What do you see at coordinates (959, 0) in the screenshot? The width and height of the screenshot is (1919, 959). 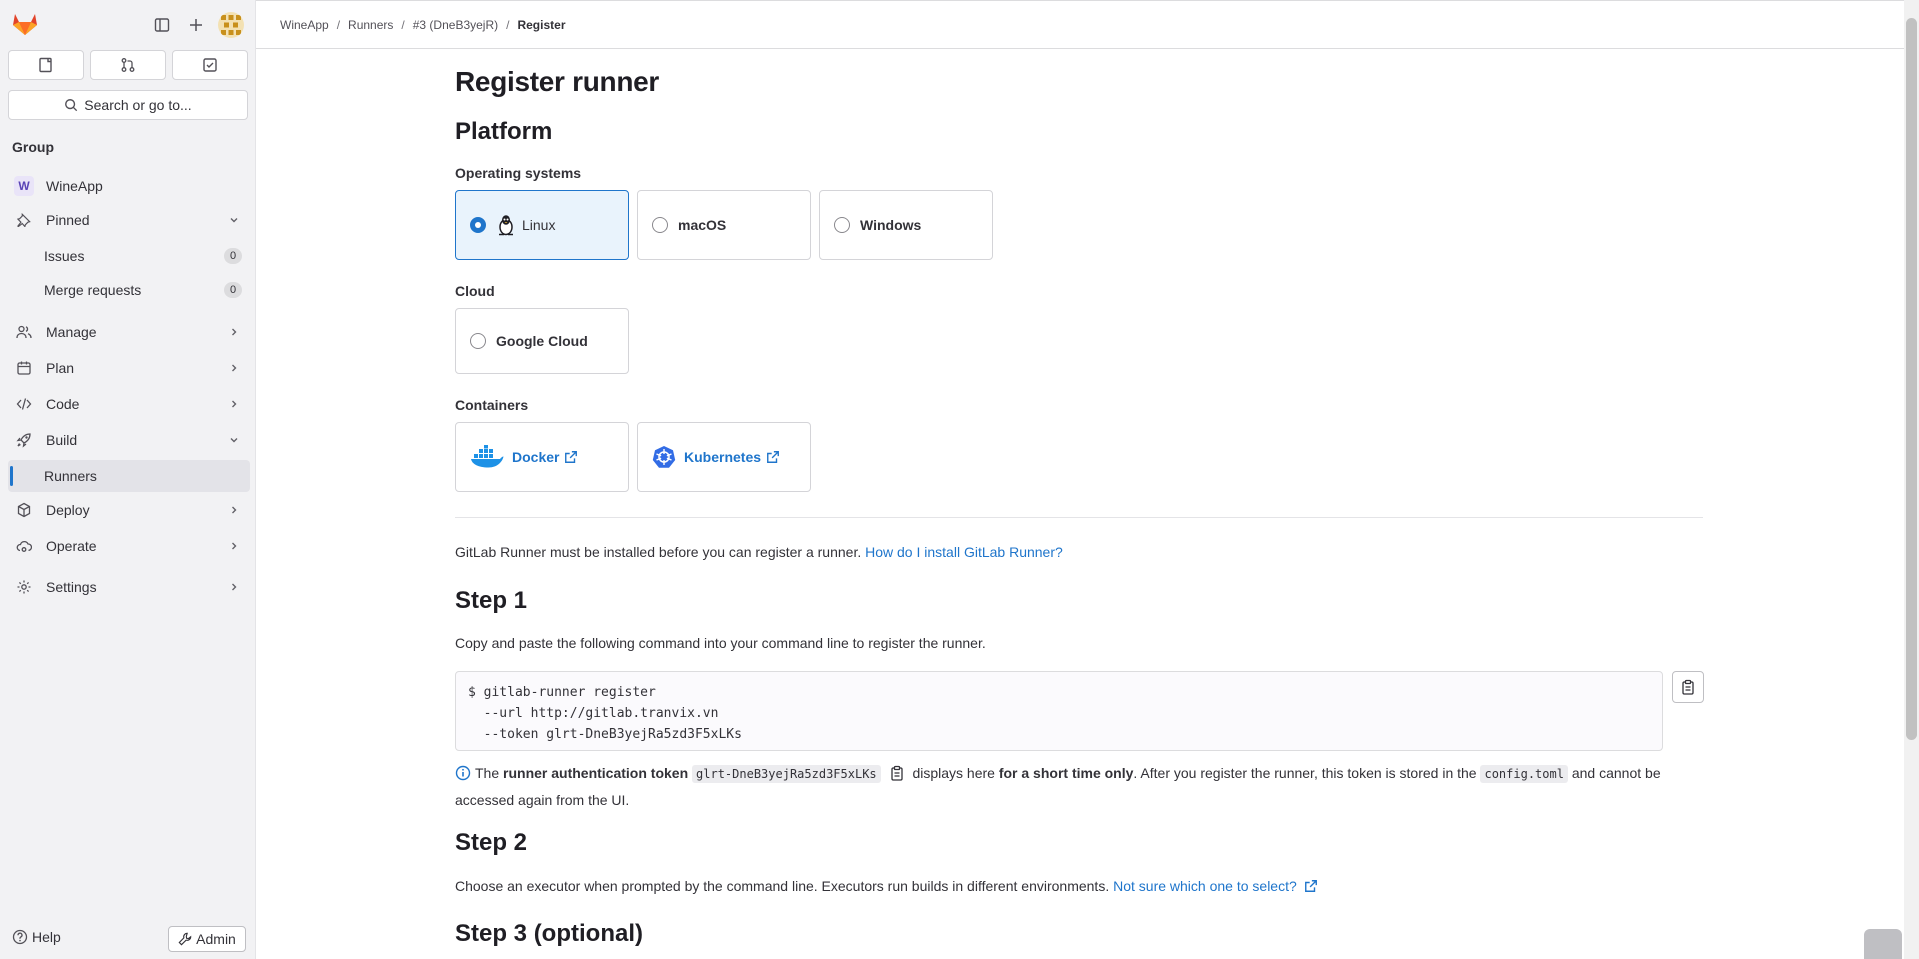 I see `top-border` at bounding box center [959, 0].